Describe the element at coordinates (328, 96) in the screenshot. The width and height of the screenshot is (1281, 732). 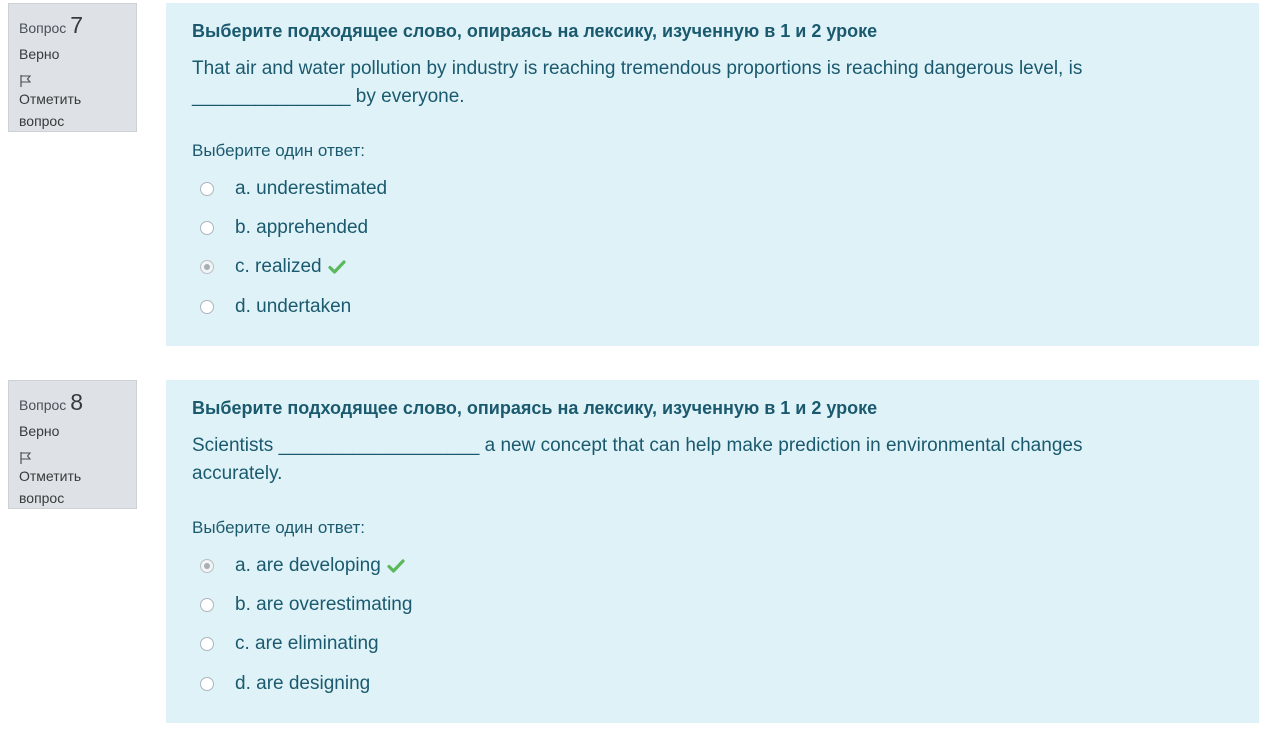
I see `question-text-line: _______________ by everyone.` at that location.